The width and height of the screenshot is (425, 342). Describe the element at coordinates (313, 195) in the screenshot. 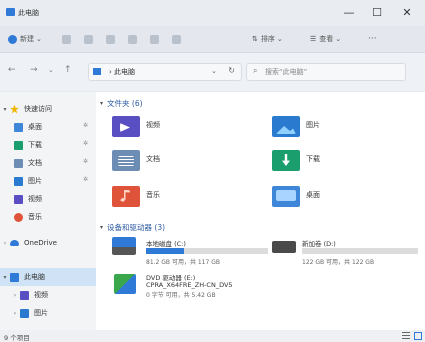

I see `folder-label: 桌面` at that location.